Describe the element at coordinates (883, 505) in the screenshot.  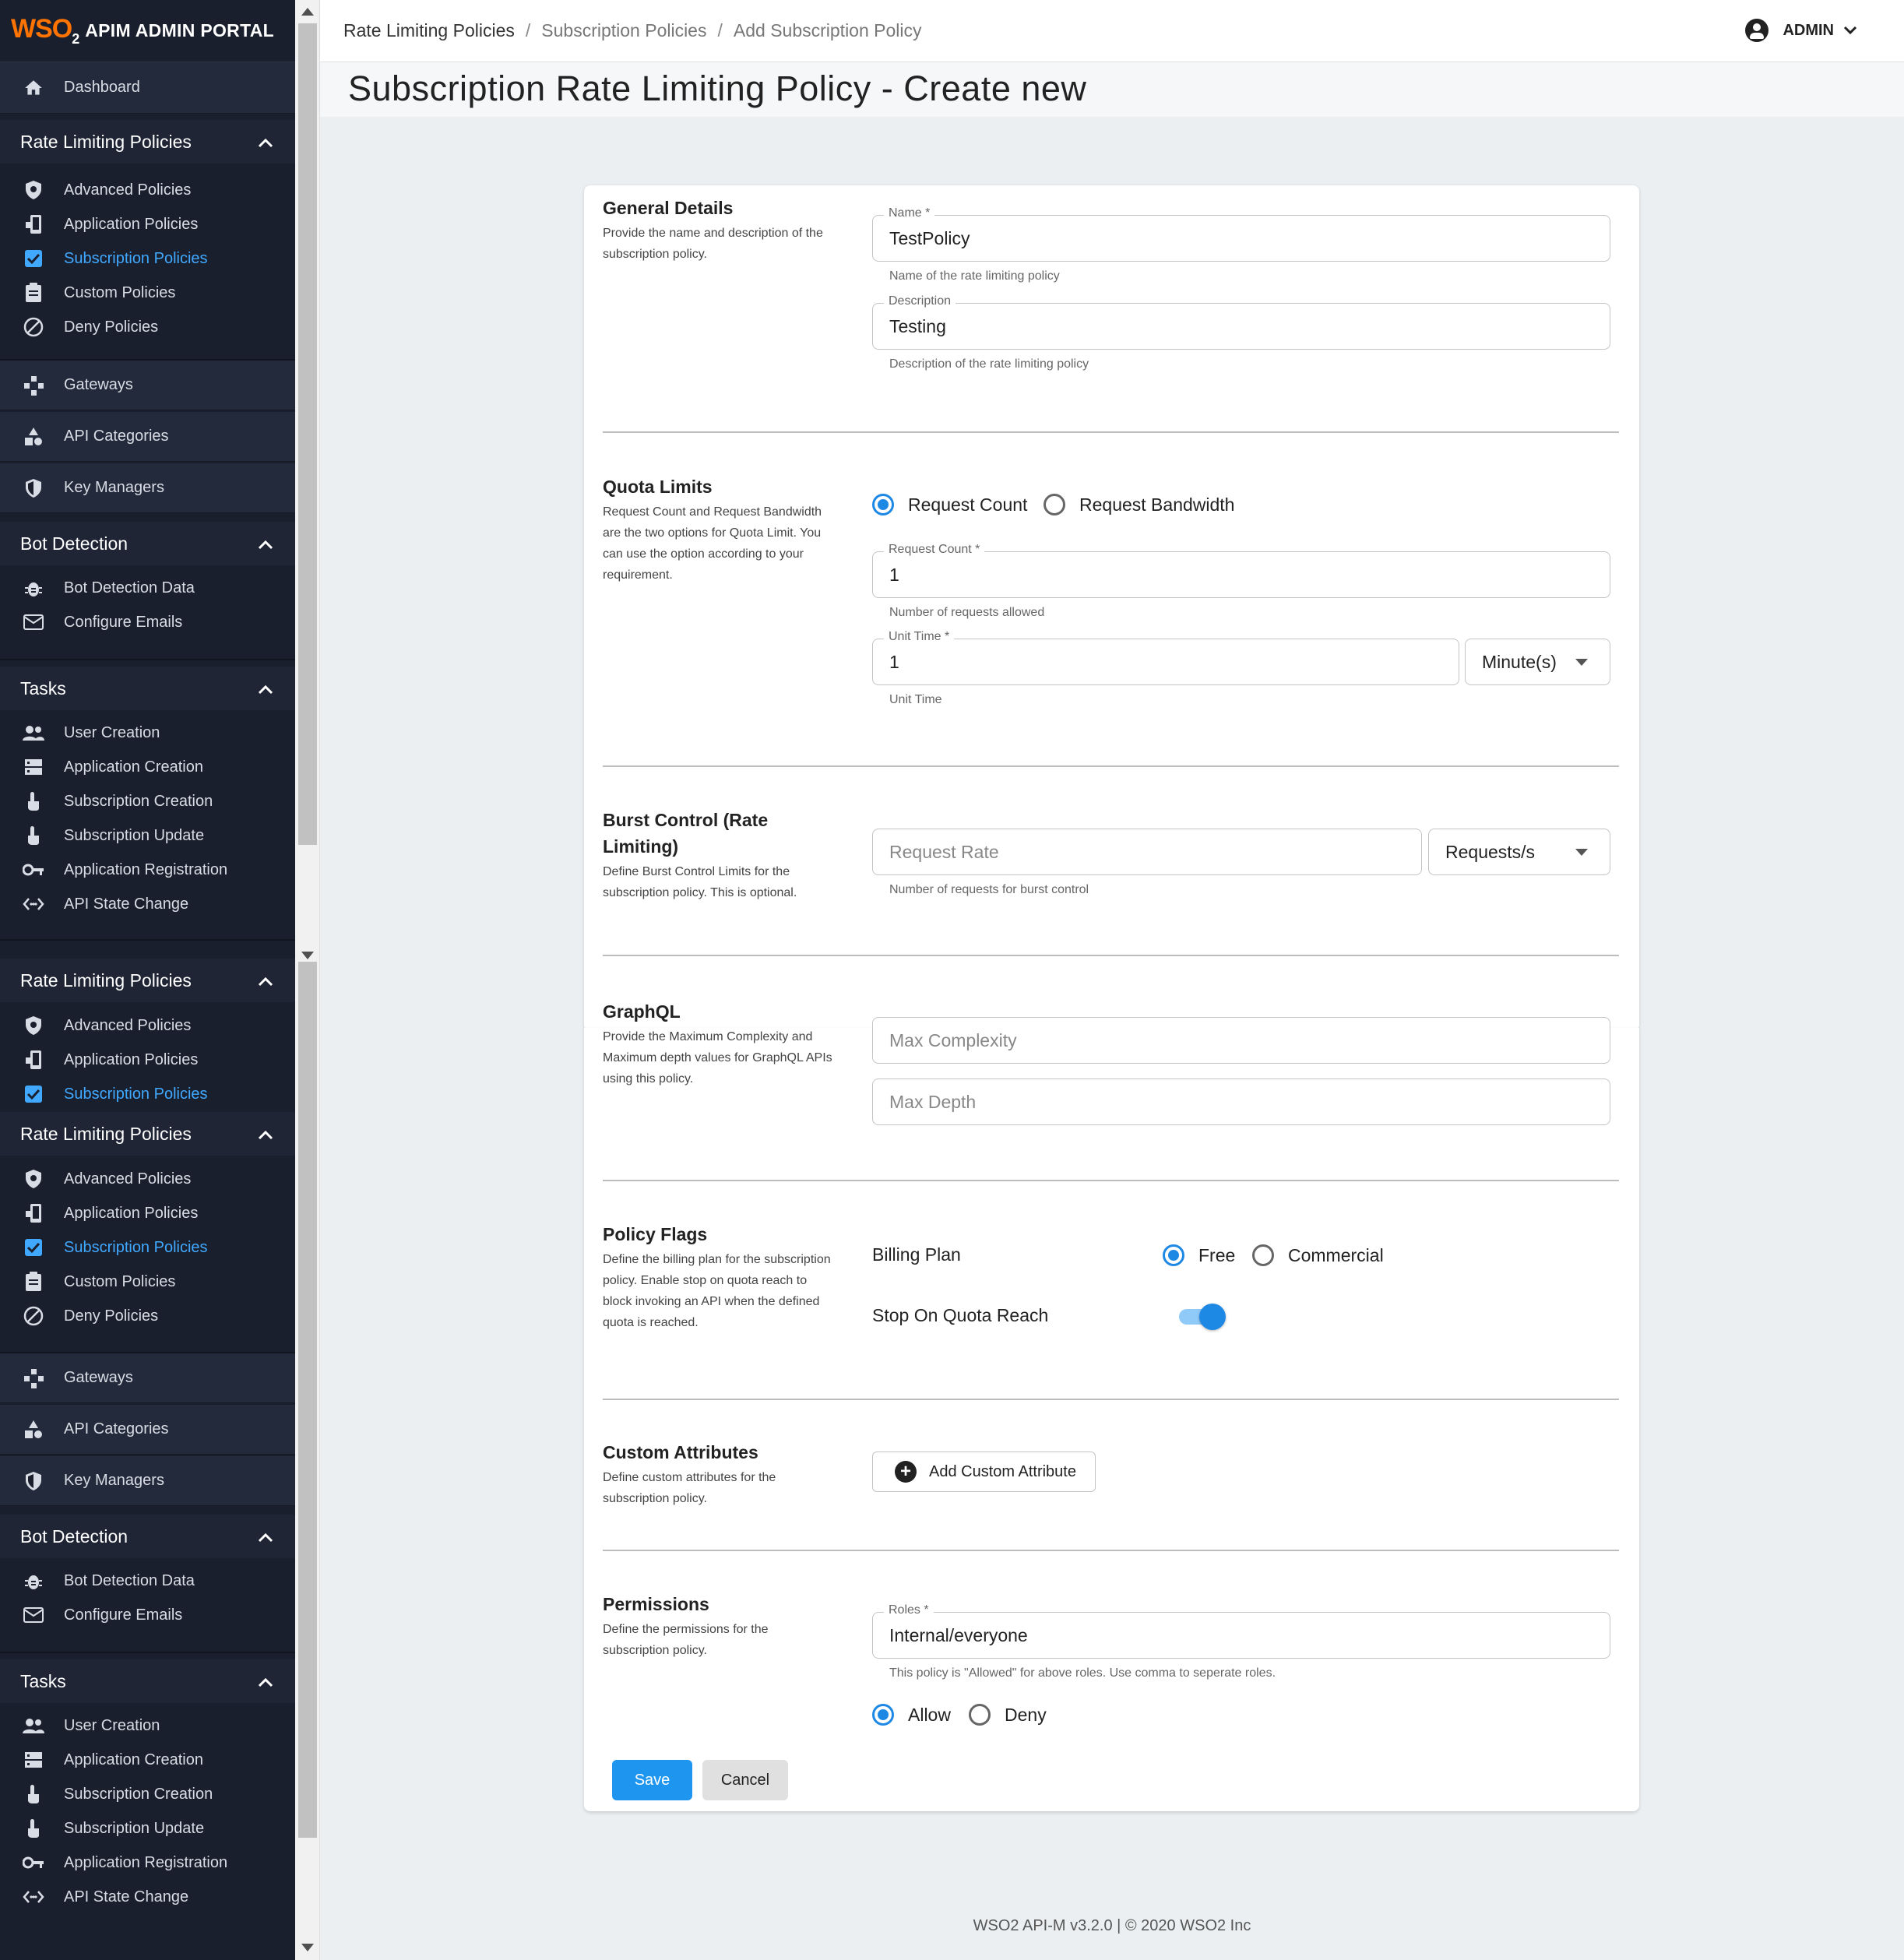
I see `radio-checked-icon` at that location.